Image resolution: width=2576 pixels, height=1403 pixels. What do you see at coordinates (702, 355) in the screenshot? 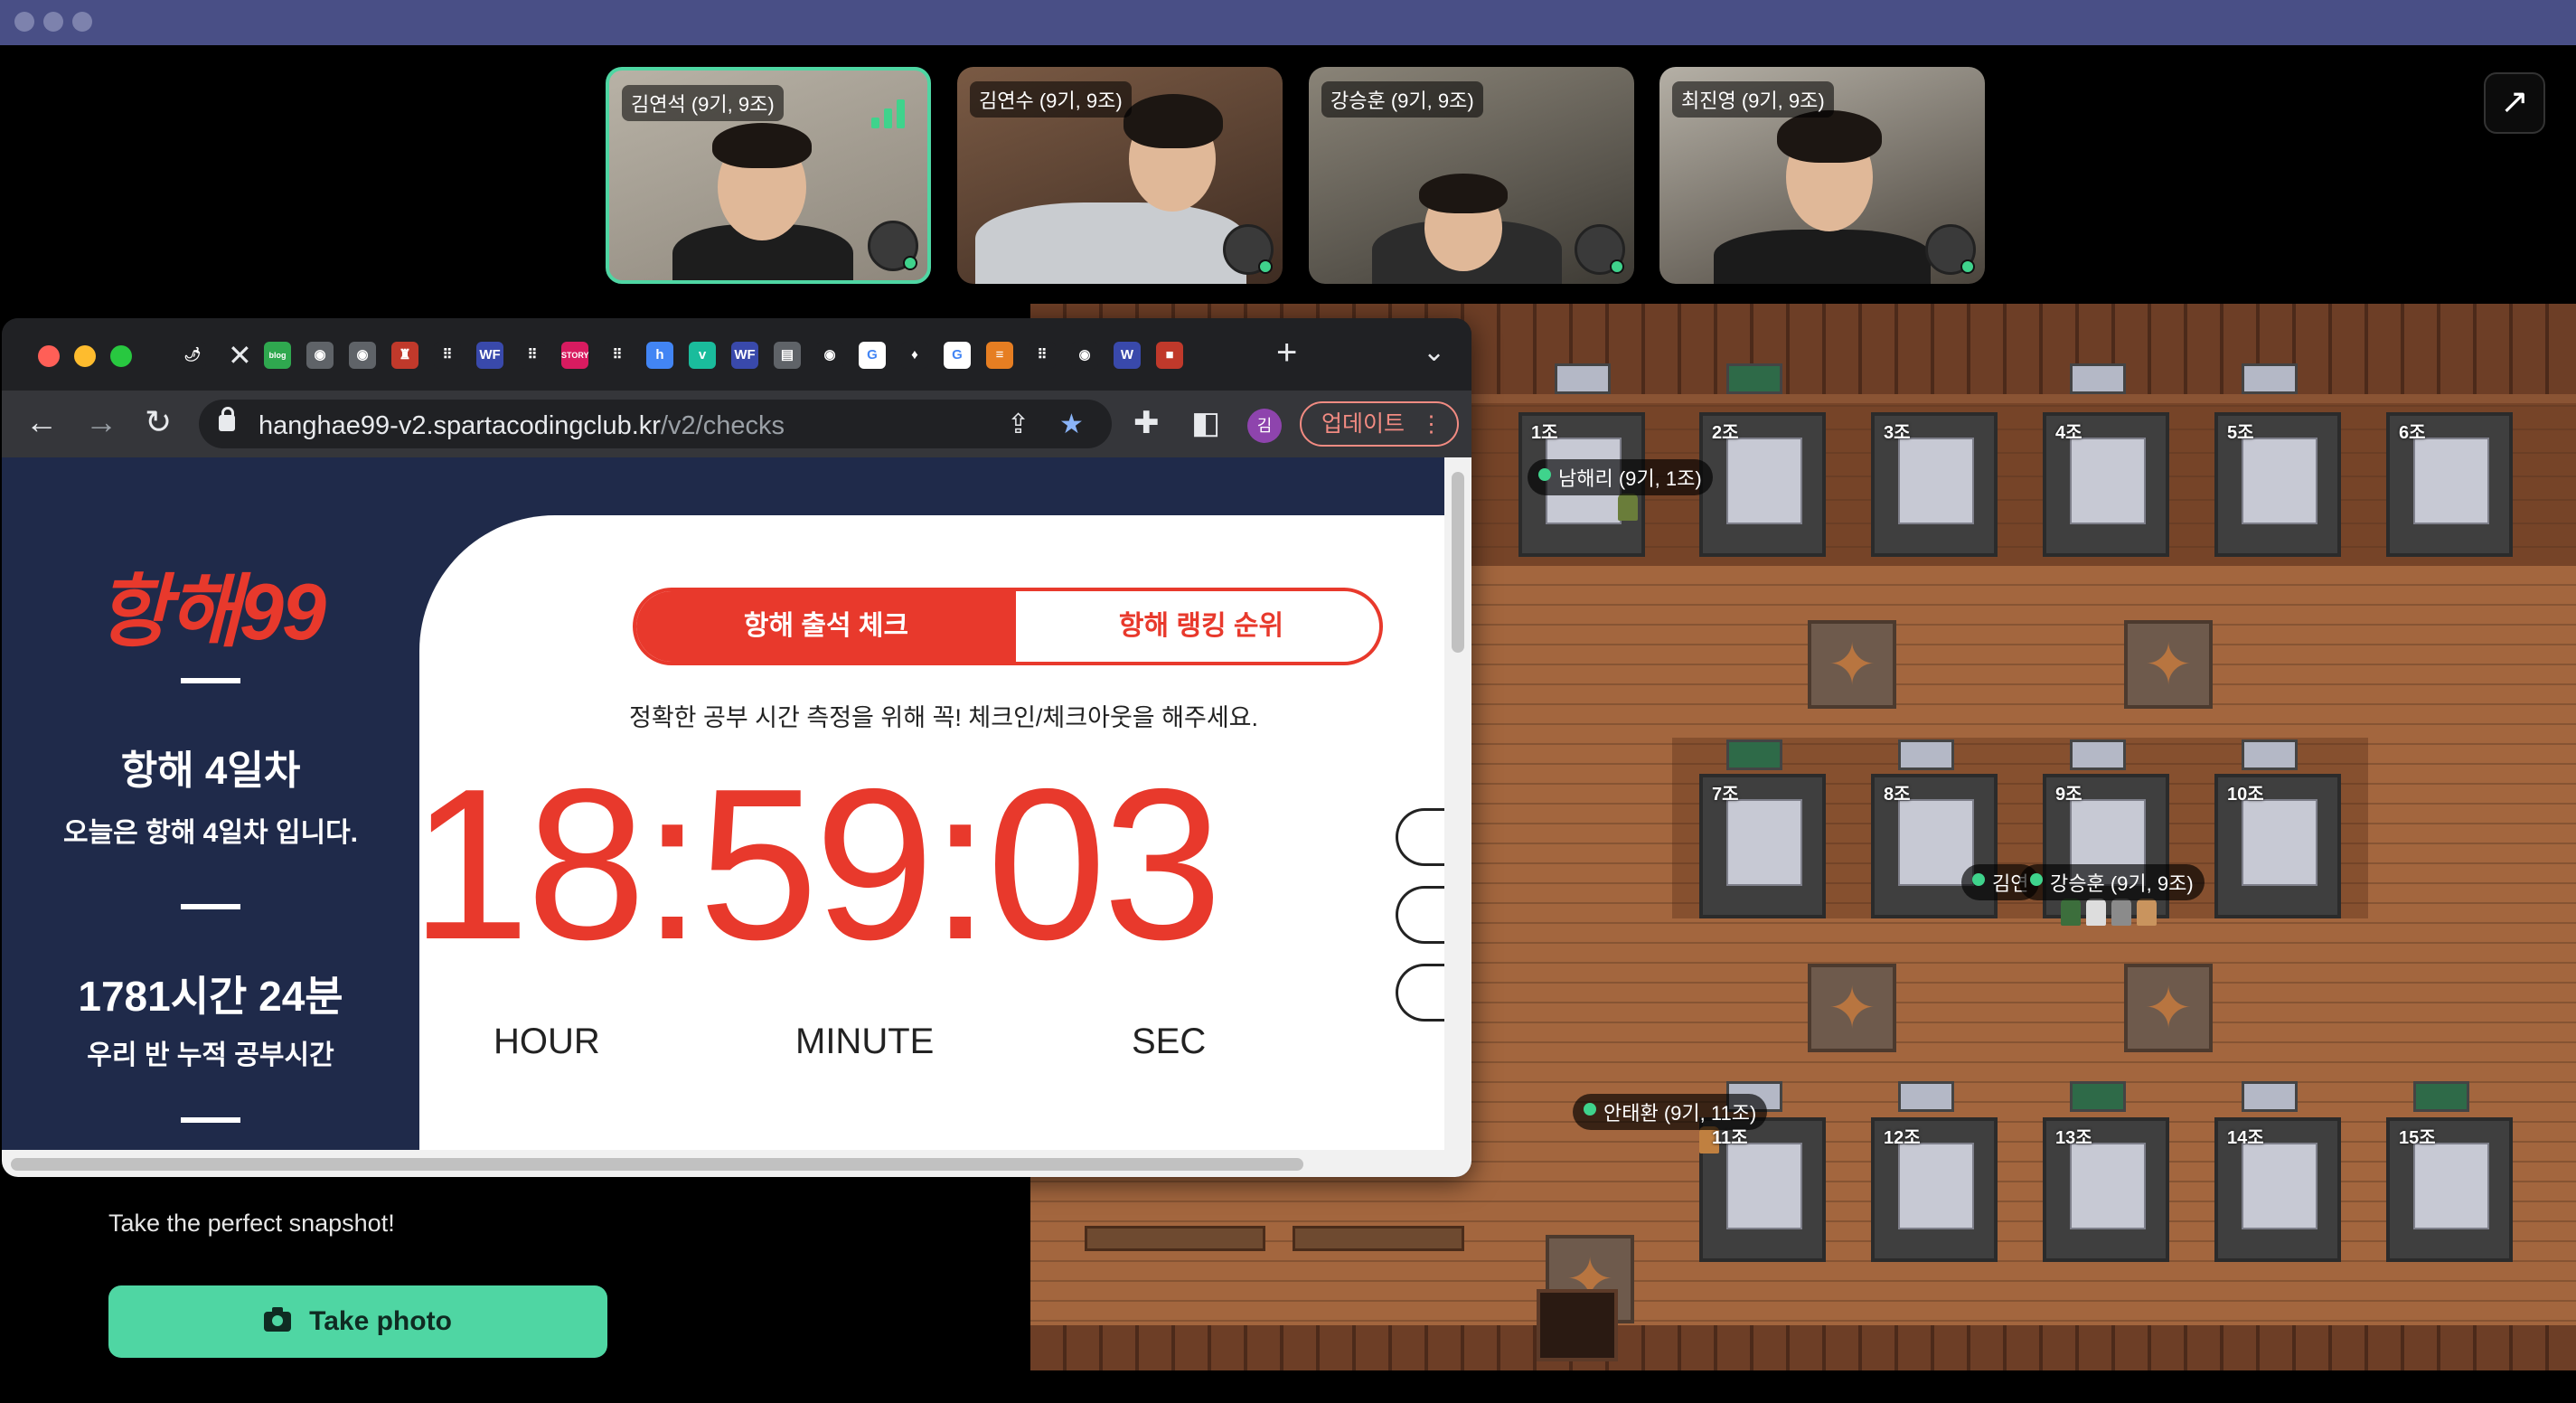
I see `pinned-tab-icon: v` at bounding box center [702, 355].